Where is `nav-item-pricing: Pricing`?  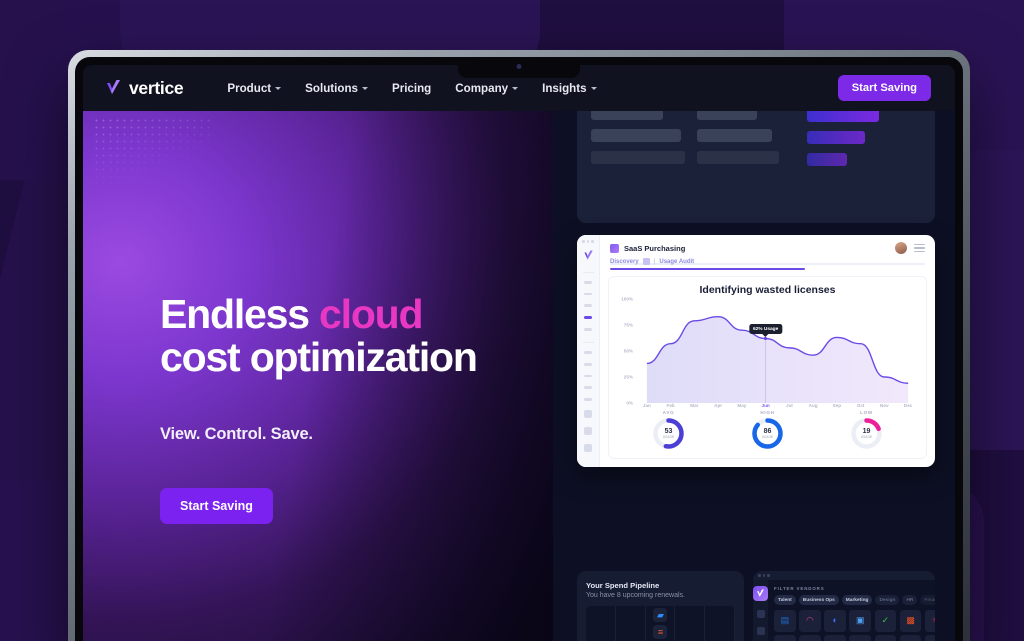 nav-item-pricing: Pricing is located at coordinates (411, 88).